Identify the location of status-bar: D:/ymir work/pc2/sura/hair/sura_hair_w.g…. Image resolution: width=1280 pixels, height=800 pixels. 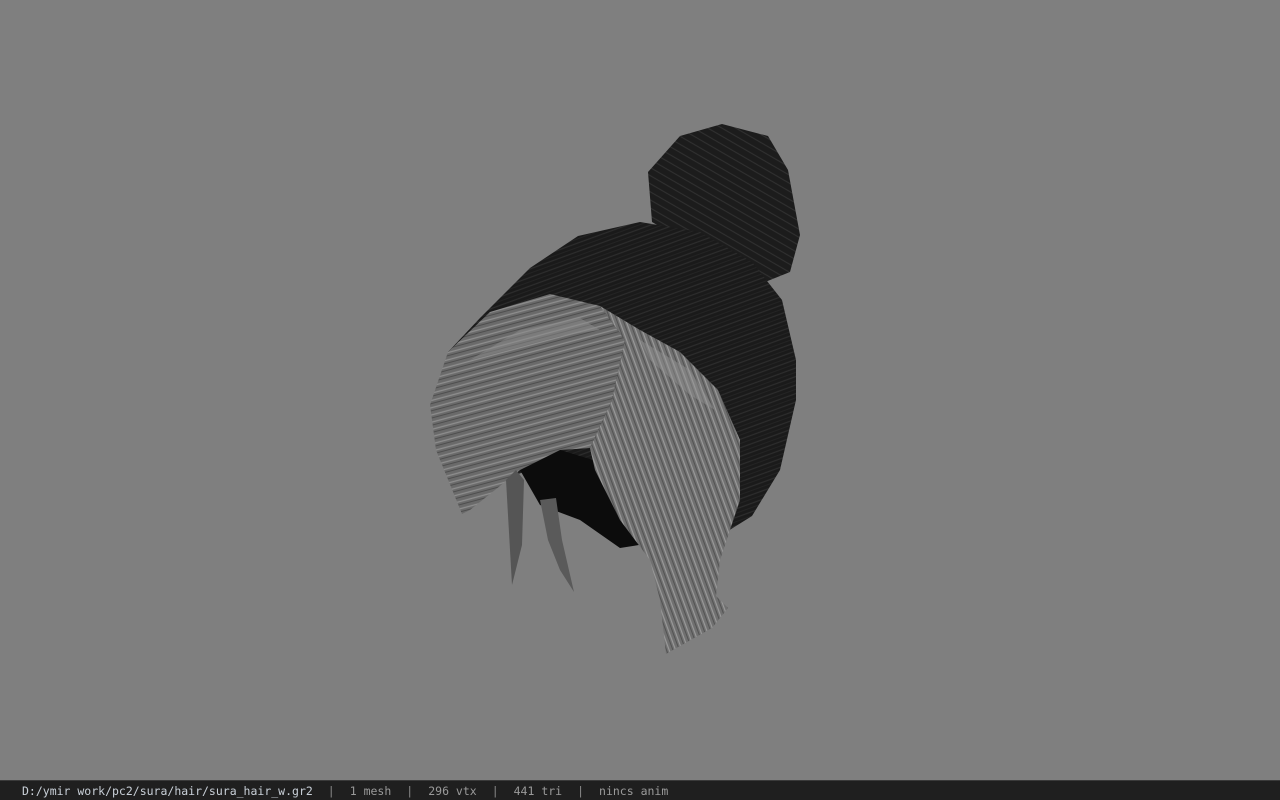
(640, 790).